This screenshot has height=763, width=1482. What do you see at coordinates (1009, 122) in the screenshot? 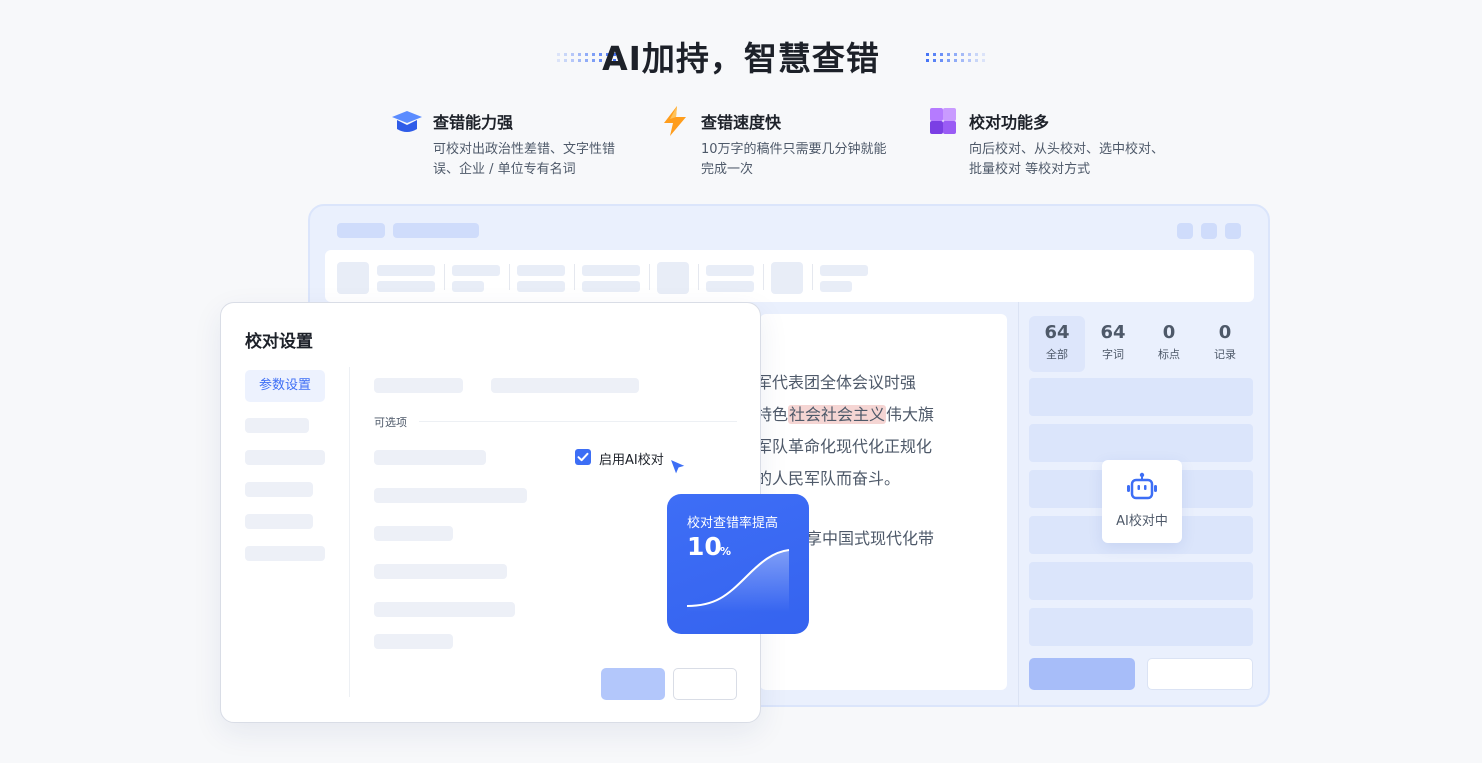
I see `feature-title: 校对功能多` at bounding box center [1009, 122].